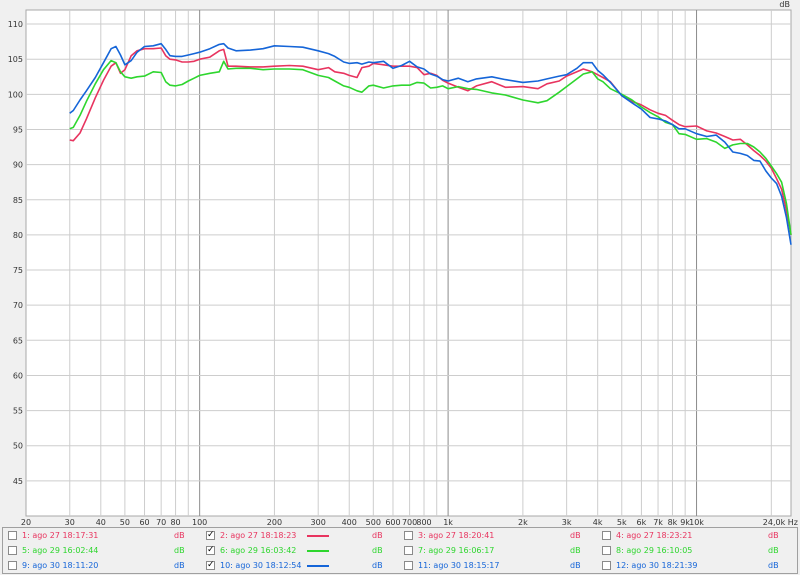  Describe the element at coordinates (318, 522) in the screenshot. I see `x-tick-label: 300` at that location.